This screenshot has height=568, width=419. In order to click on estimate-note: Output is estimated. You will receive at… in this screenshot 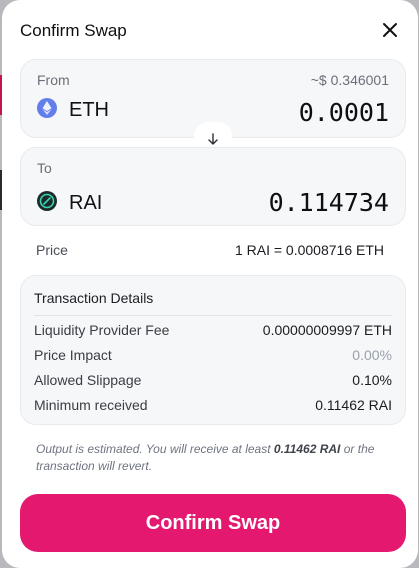, I will do `click(210, 458)`.